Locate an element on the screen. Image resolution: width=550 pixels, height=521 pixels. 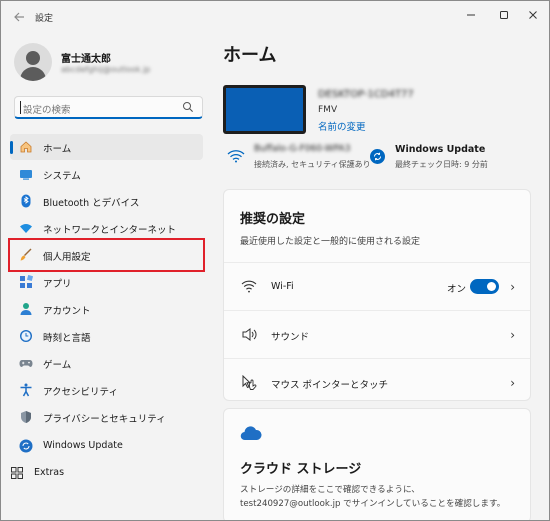
minimize-icon is located at coordinates (471, 15).